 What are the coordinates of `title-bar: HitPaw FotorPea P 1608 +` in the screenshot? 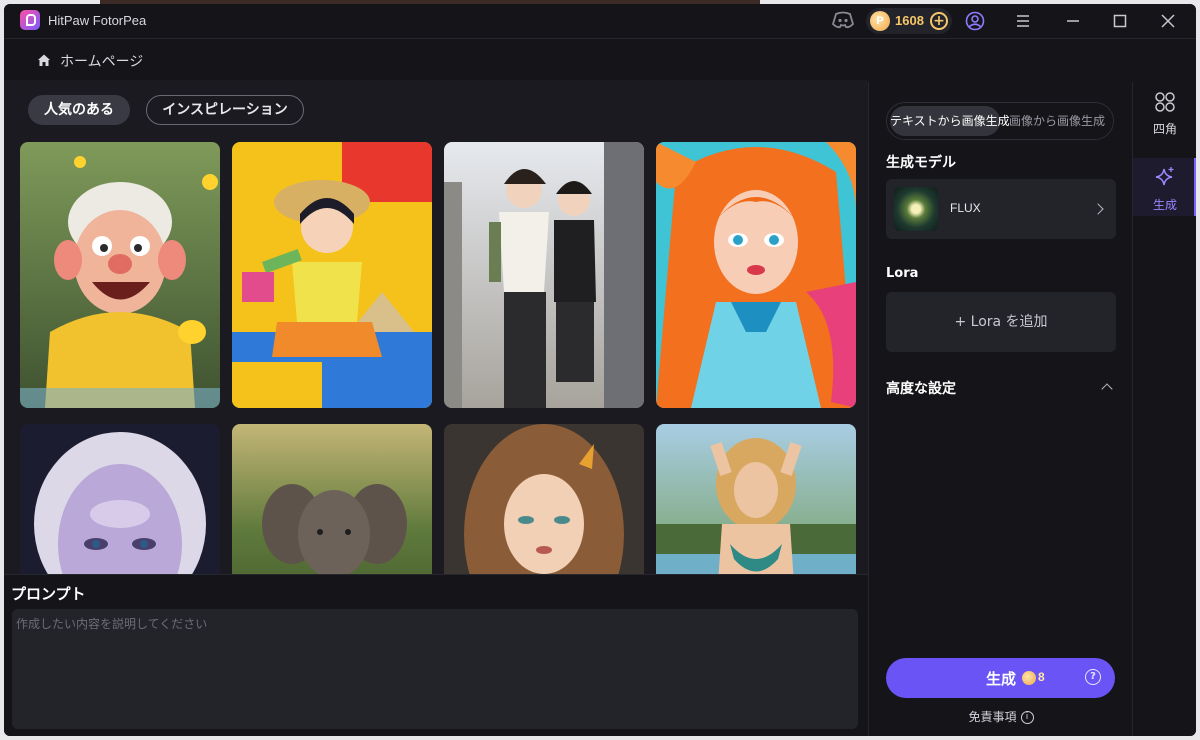 It's located at (600, 21).